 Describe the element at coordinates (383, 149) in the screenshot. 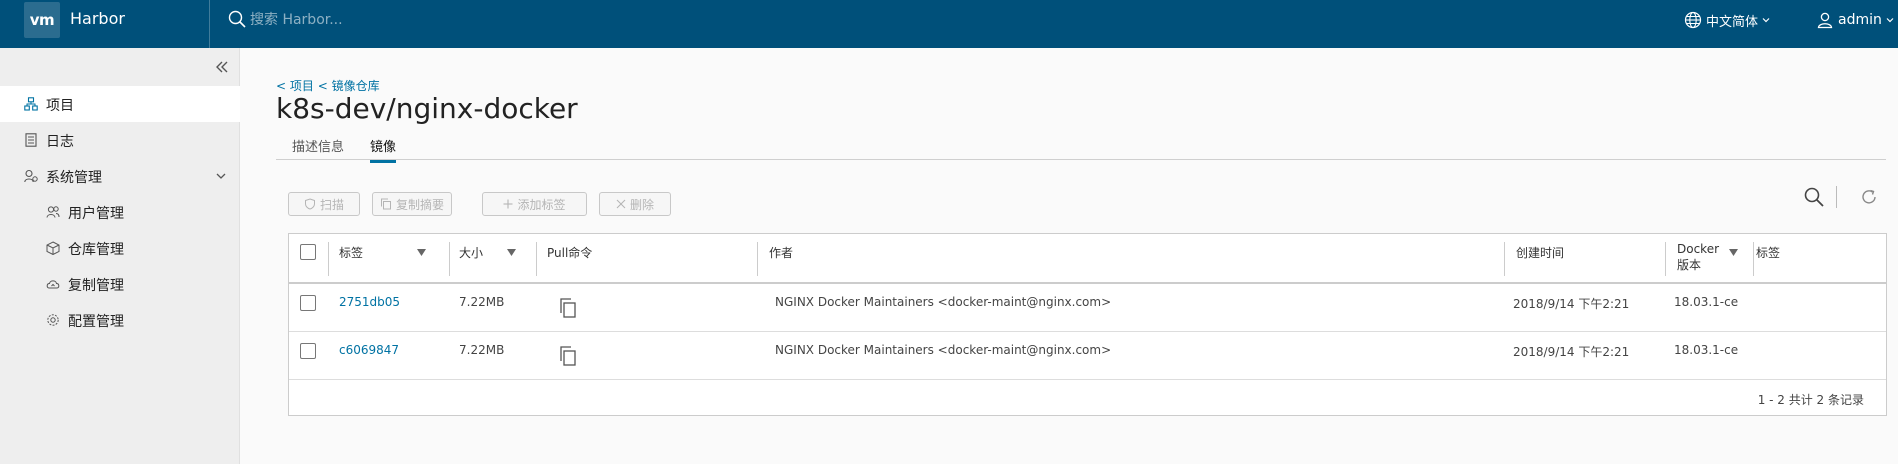

I see `tab-images: 镜像` at that location.